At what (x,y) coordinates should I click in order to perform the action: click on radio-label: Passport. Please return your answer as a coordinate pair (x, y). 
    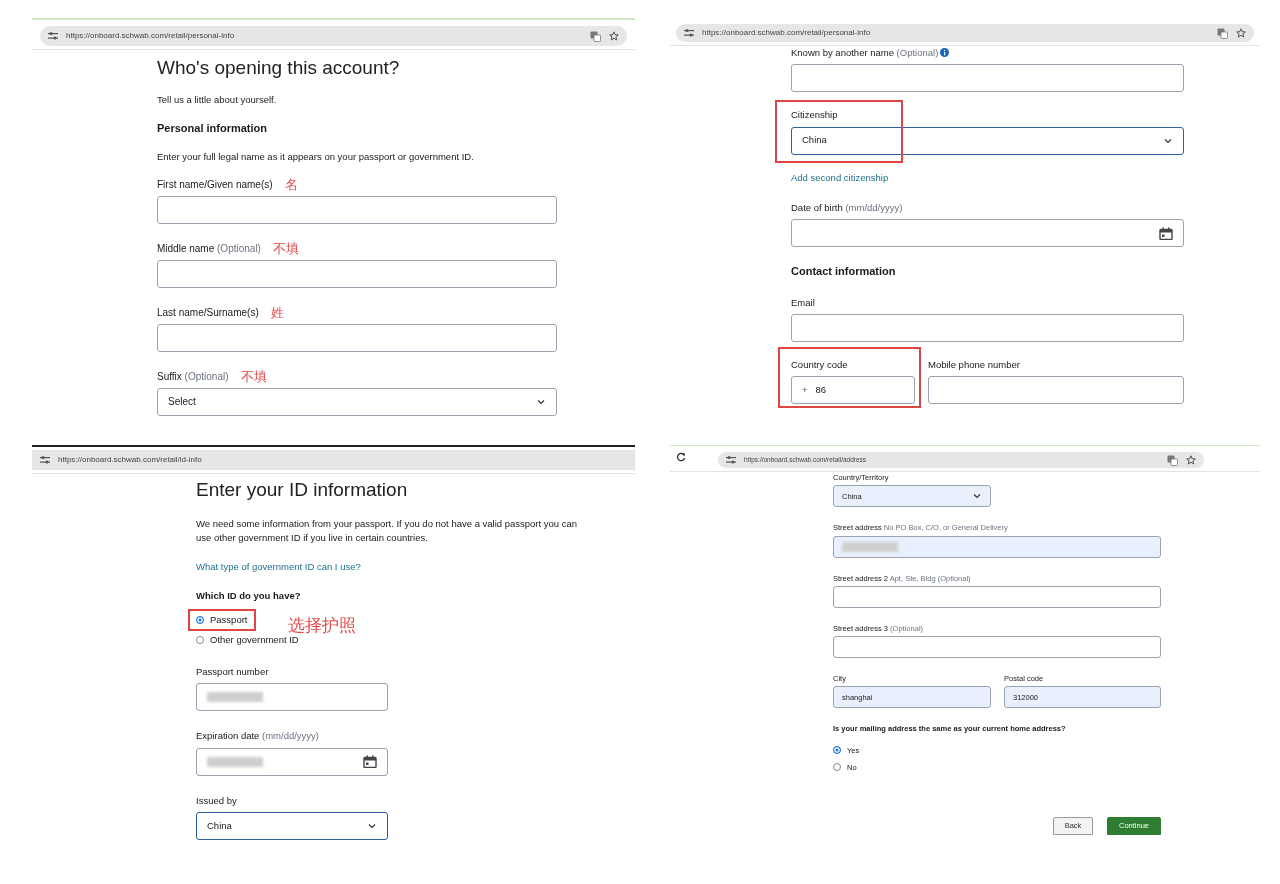
    Looking at the image, I should click on (229, 619).